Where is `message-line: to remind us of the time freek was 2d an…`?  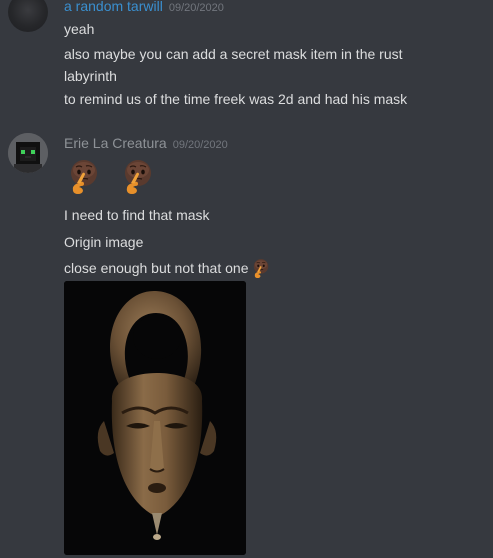 message-line: to remind us of the time freek was 2d an… is located at coordinates (236, 99).